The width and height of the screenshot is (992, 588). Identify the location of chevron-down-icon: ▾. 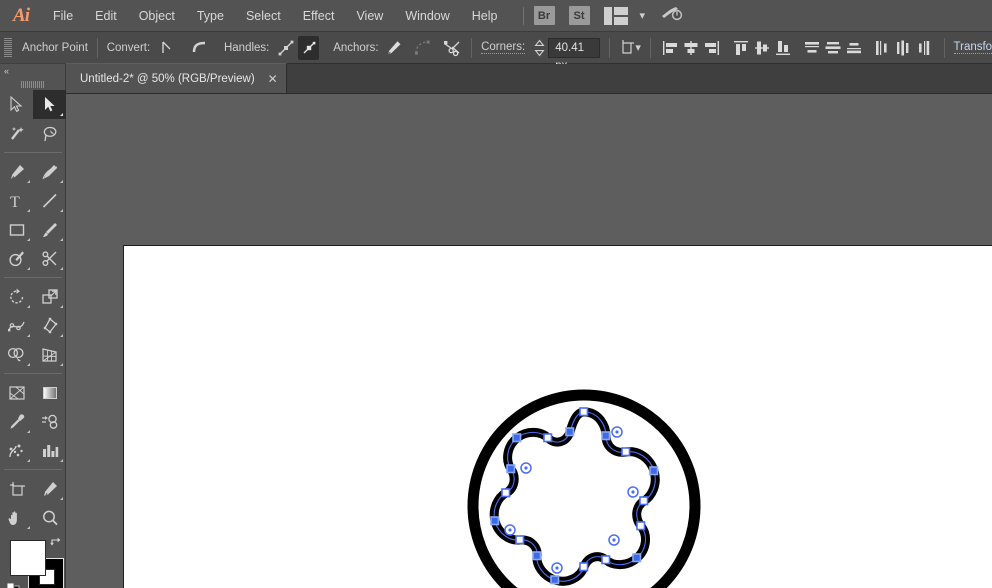
(643, 15).